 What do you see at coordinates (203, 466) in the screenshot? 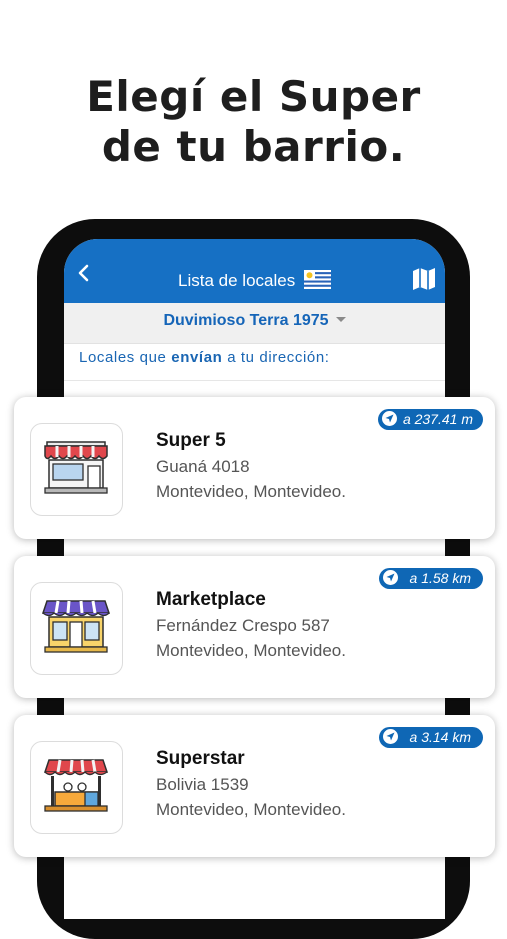
I see `store-street: Guaná 4018` at bounding box center [203, 466].